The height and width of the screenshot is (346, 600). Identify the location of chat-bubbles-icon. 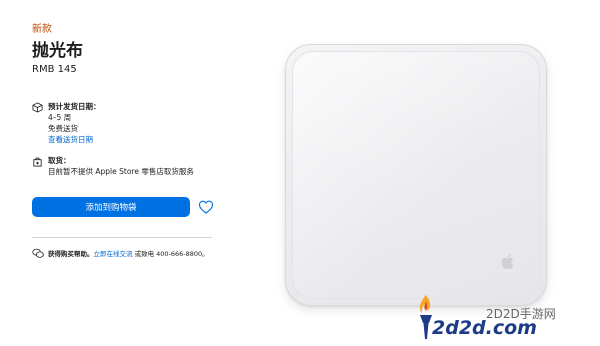
(38, 253).